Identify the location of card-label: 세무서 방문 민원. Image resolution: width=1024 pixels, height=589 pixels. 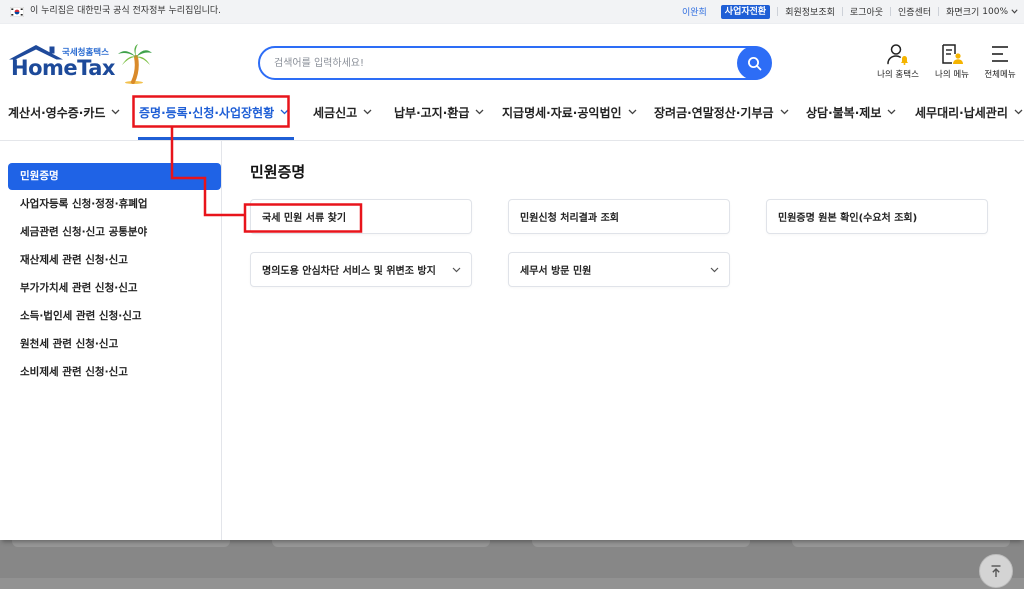
(556, 271).